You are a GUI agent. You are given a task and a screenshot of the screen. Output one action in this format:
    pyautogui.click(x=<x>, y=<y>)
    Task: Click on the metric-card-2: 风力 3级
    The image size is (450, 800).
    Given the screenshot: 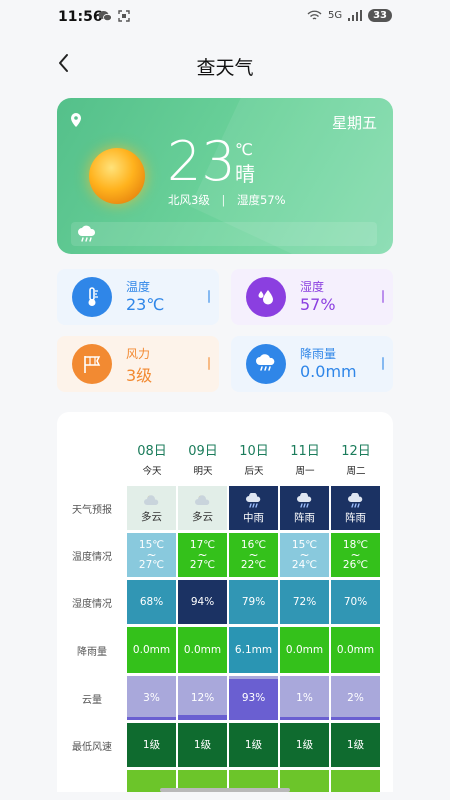 What is the action you would take?
    pyautogui.click(x=138, y=364)
    